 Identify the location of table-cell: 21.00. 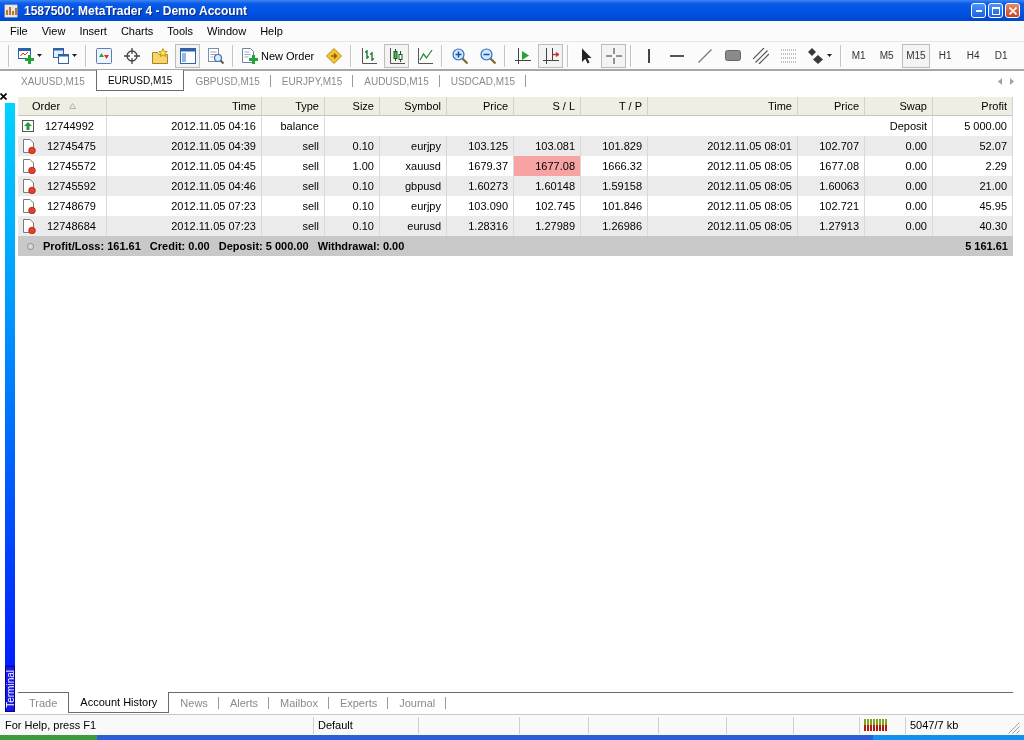
(973, 186).